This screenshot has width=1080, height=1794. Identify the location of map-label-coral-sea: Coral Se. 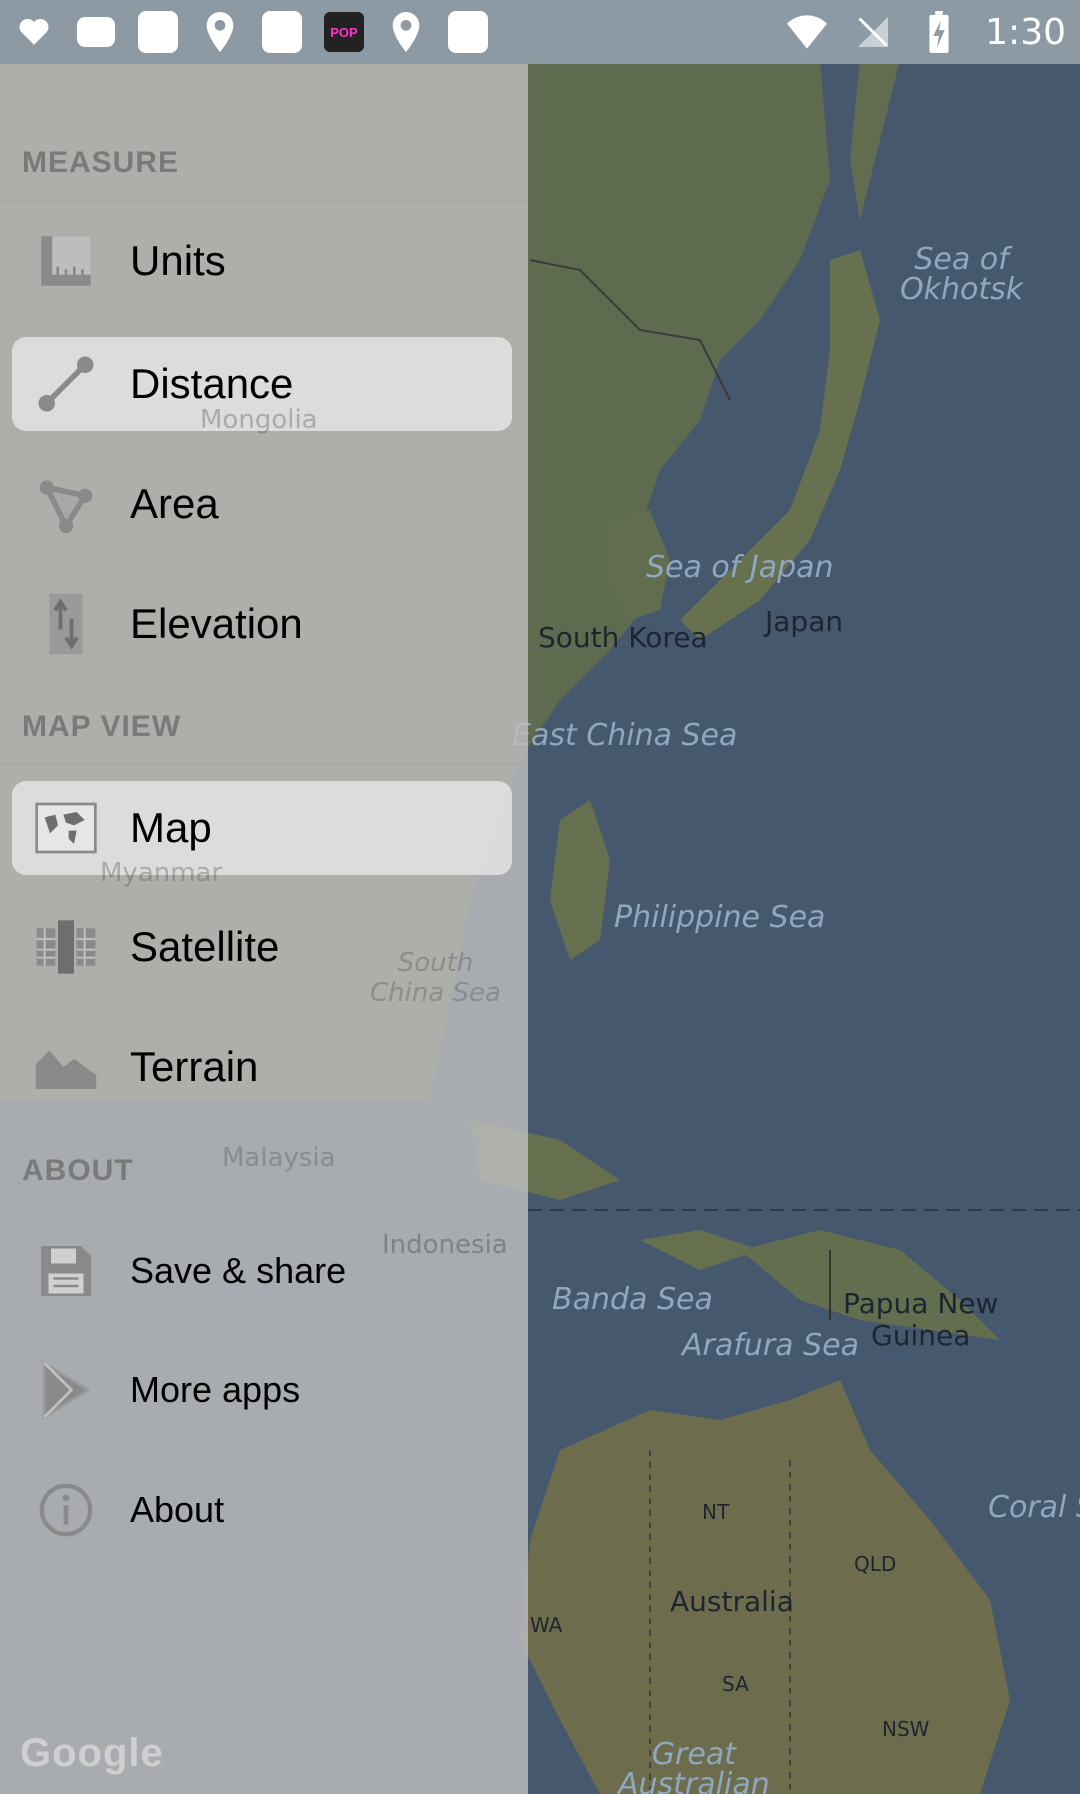
(1034, 1507).